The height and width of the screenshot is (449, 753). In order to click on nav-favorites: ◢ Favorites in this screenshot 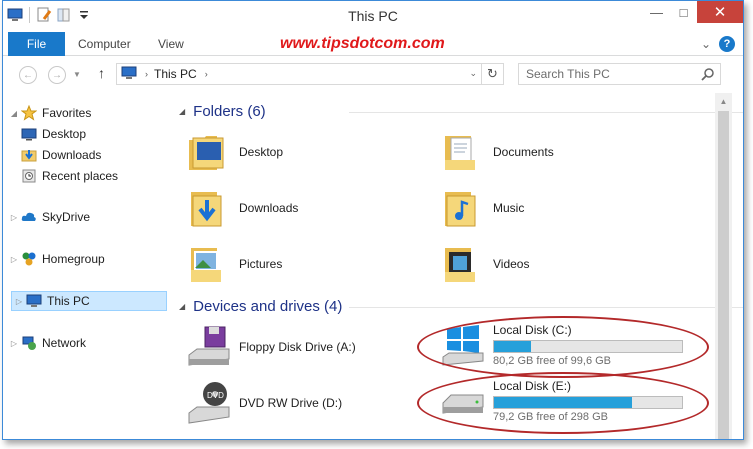, I will do `click(49, 113)`.